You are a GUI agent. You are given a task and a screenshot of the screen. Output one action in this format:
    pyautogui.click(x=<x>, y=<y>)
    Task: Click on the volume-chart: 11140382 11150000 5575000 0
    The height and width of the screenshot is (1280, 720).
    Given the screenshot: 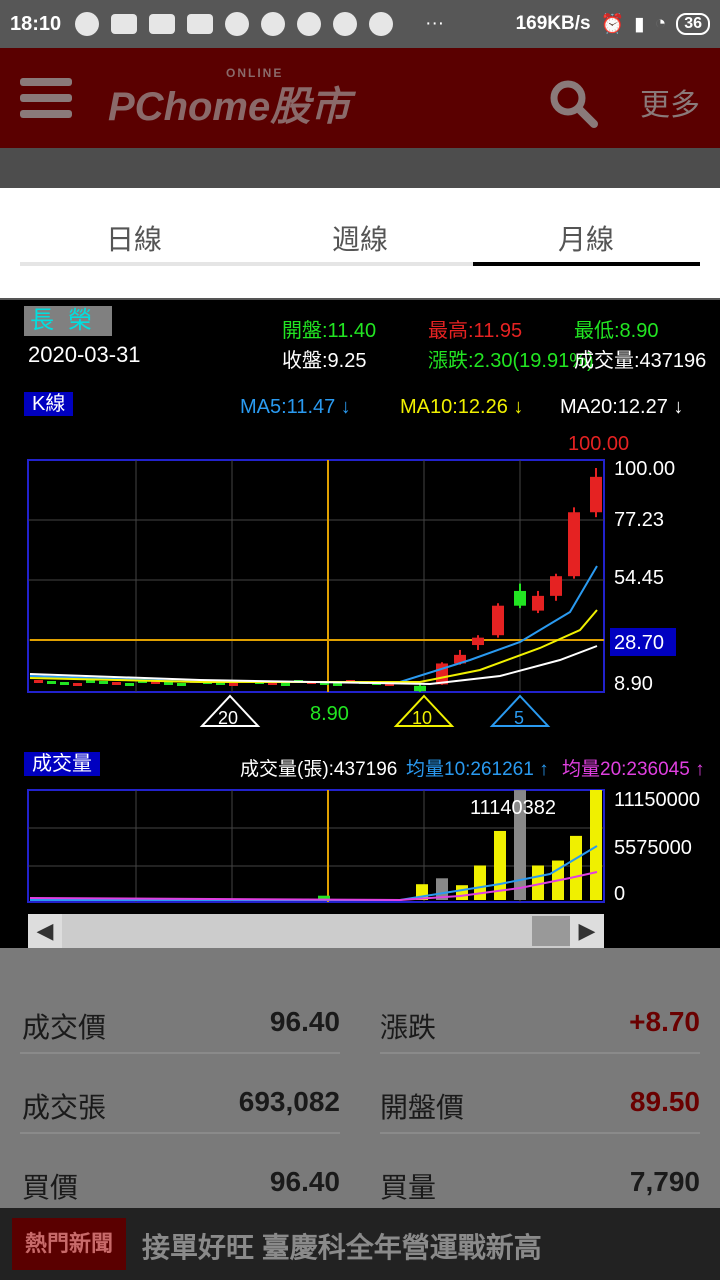 What is the action you would take?
    pyautogui.click(x=360, y=847)
    